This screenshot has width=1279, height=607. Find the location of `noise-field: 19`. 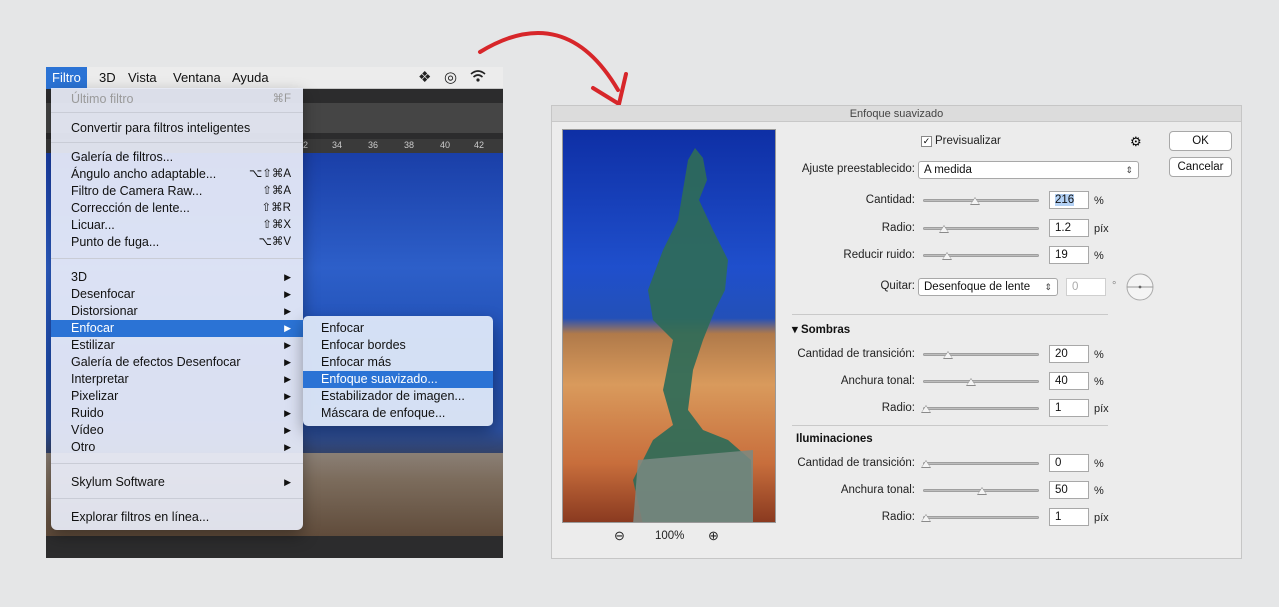

noise-field: 19 is located at coordinates (1069, 255).